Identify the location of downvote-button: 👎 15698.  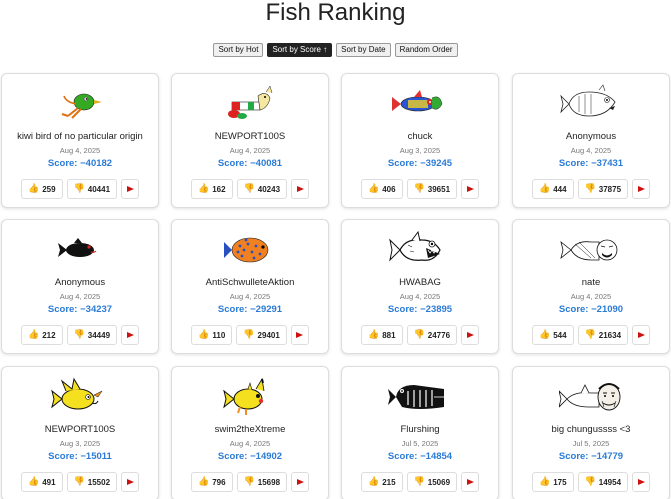
(262, 482).